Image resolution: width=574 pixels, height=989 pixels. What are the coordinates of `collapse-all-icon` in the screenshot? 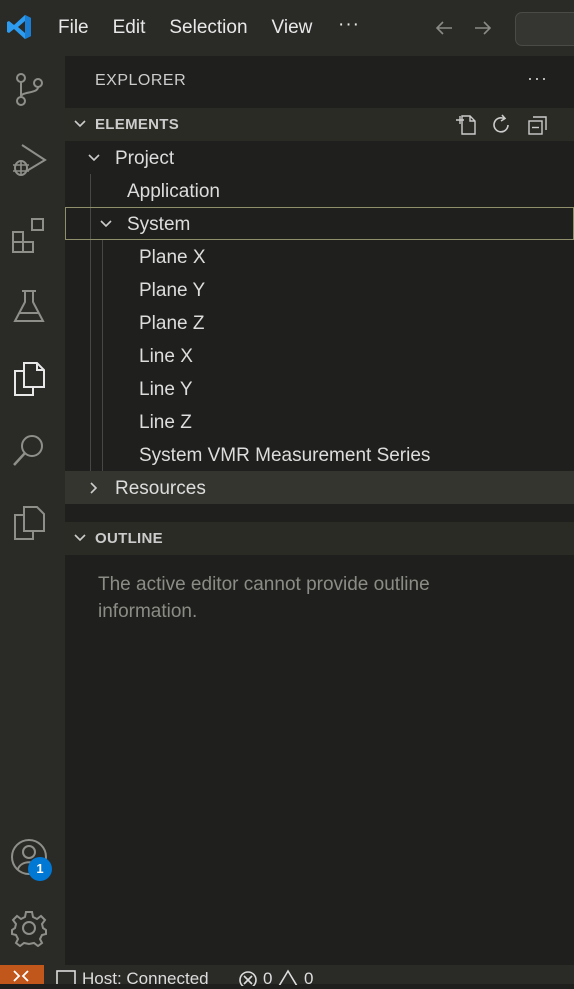 It's located at (538, 125).